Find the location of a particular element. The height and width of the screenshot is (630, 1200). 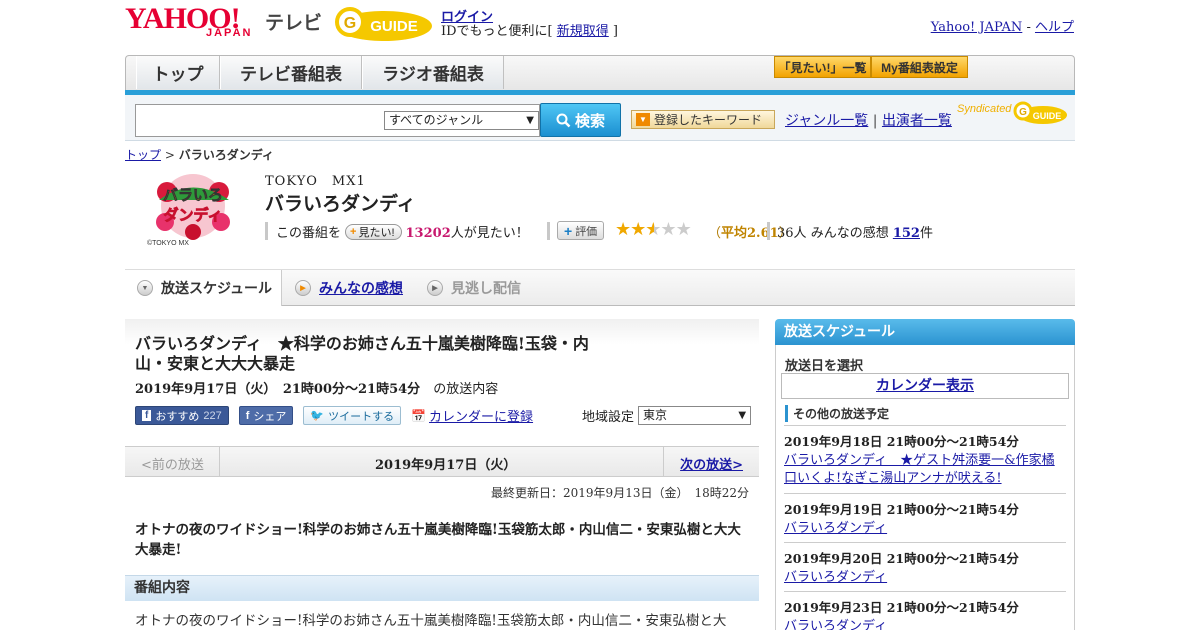

my-schedule-button: My番組表設定 is located at coordinates (919, 67).